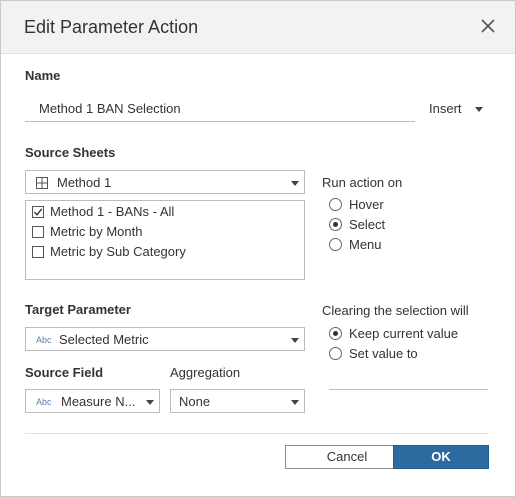 This screenshot has height=497, width=516. I want to click on name-label: Name, so click(43, 75).